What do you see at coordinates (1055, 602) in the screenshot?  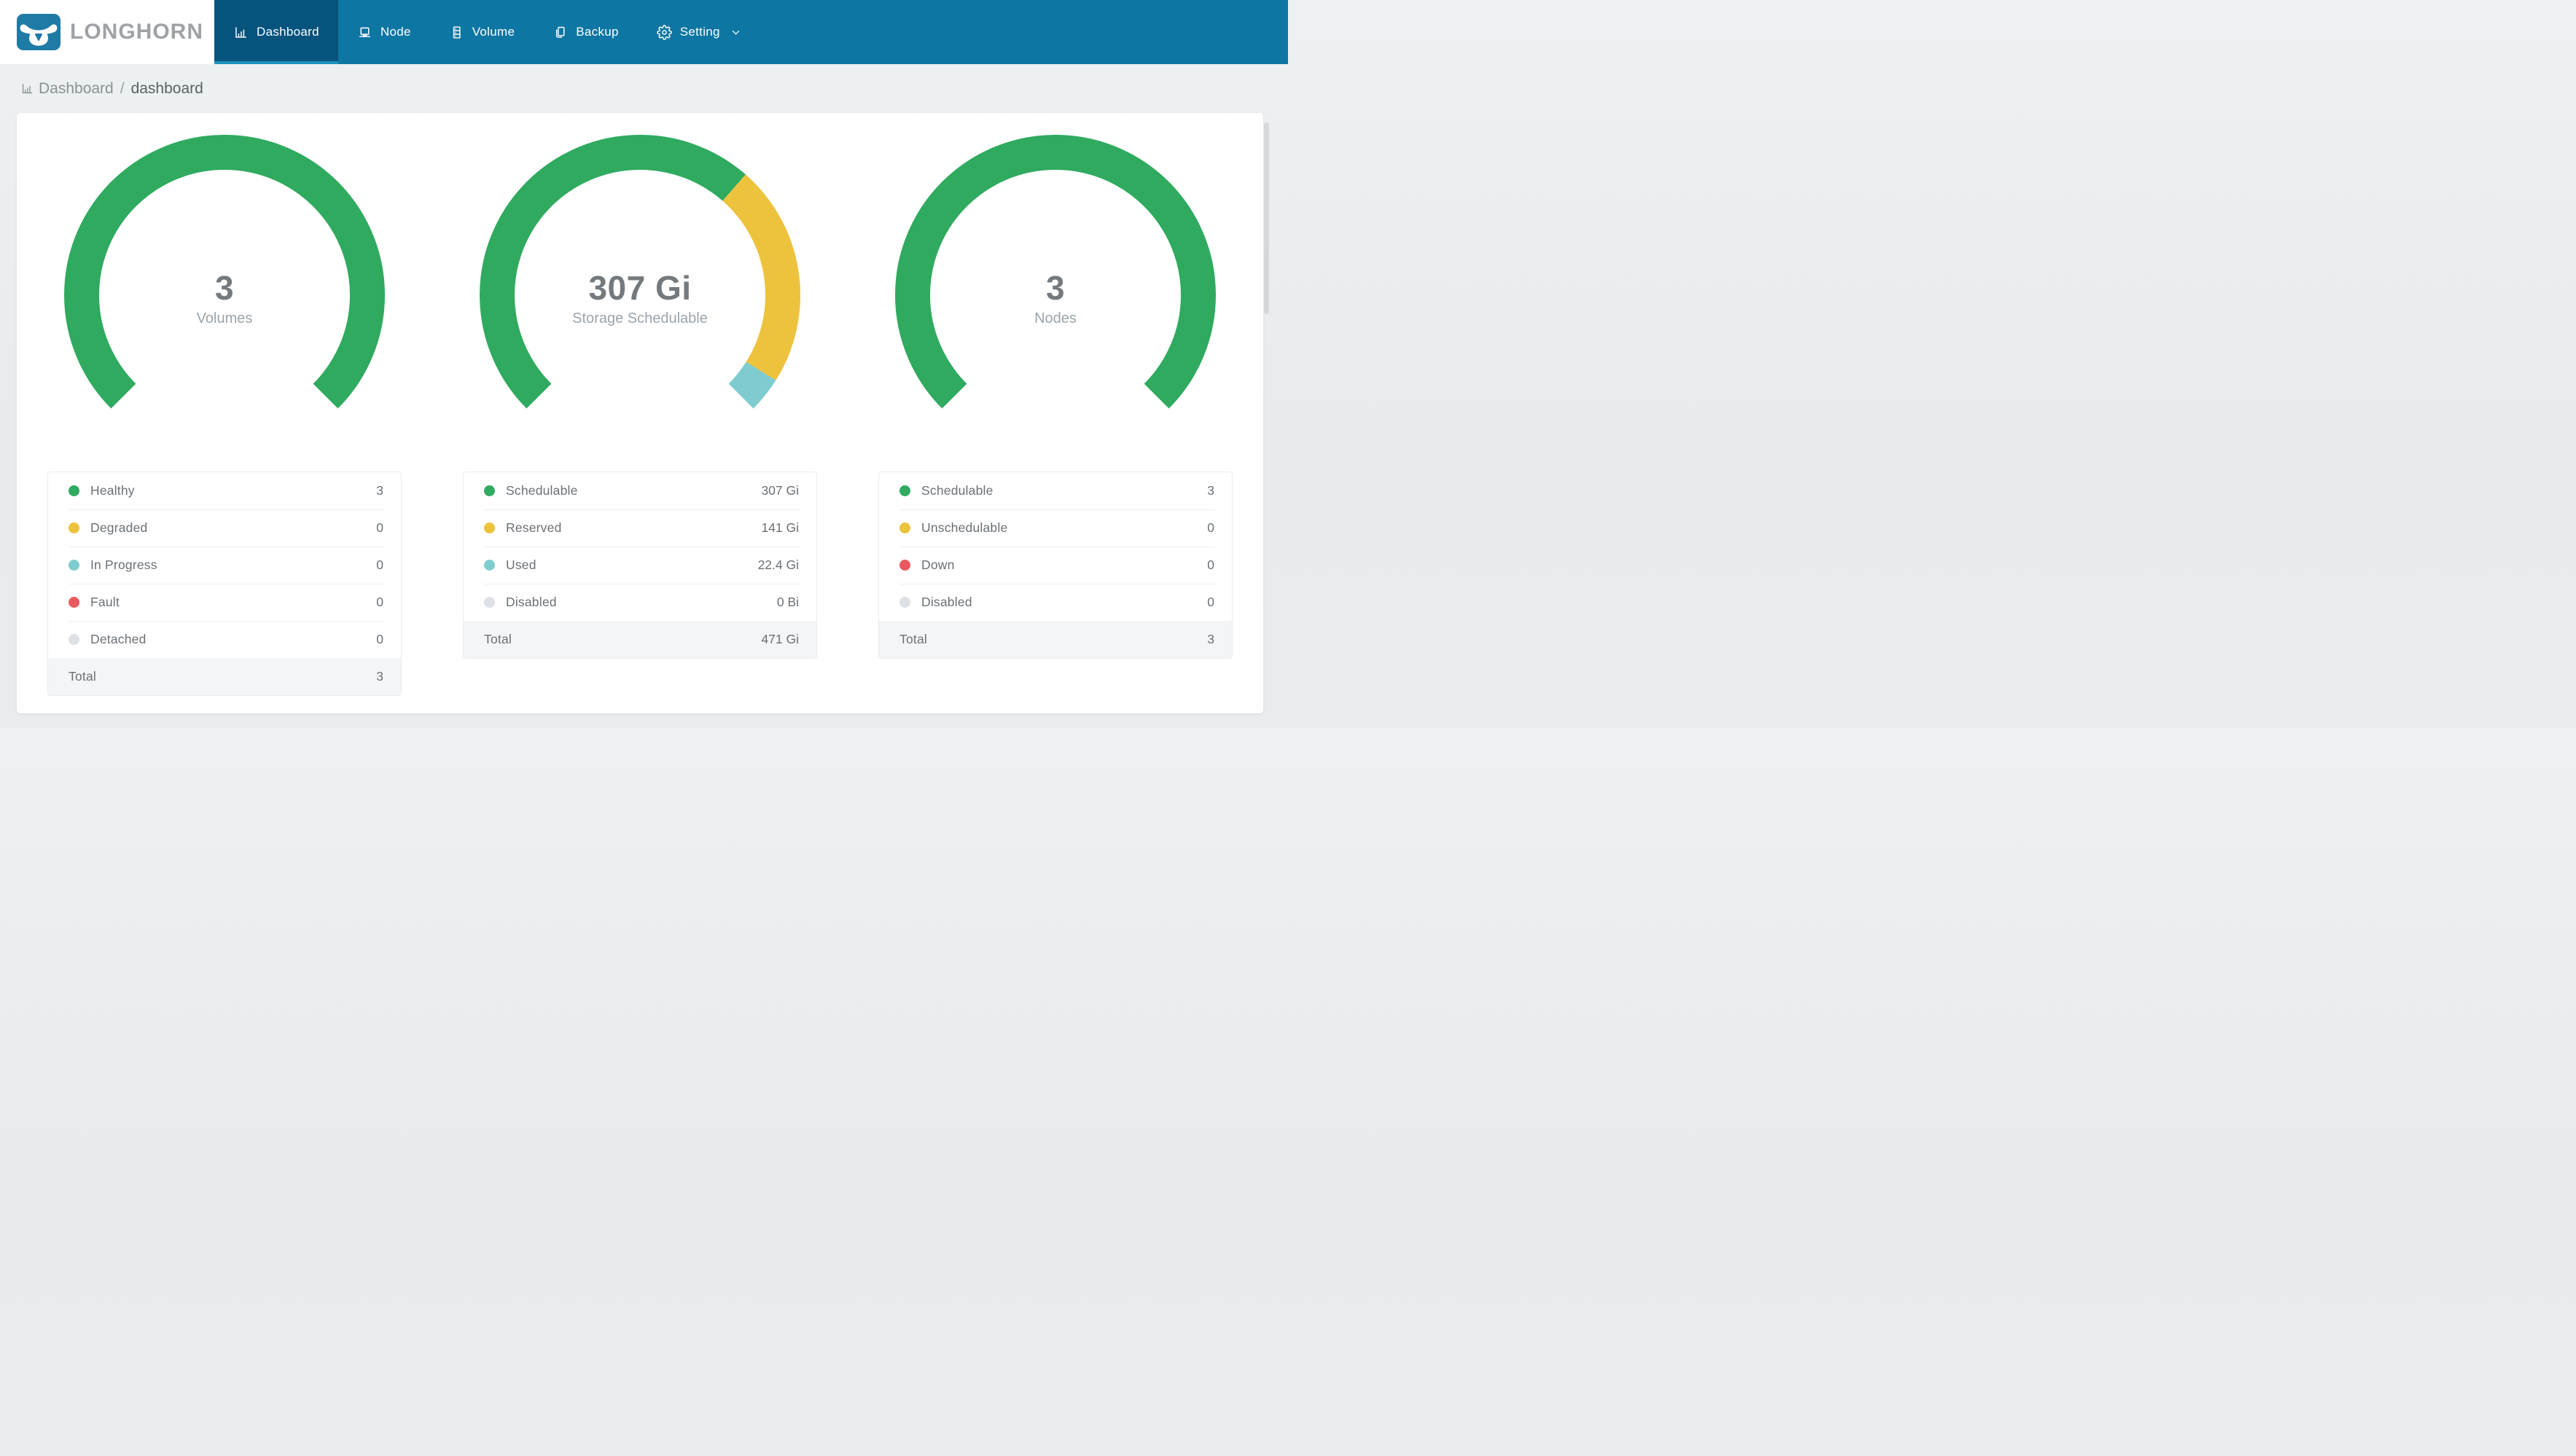 I see `legend-row: Disabled 0` at bounding box center [1055, 602].